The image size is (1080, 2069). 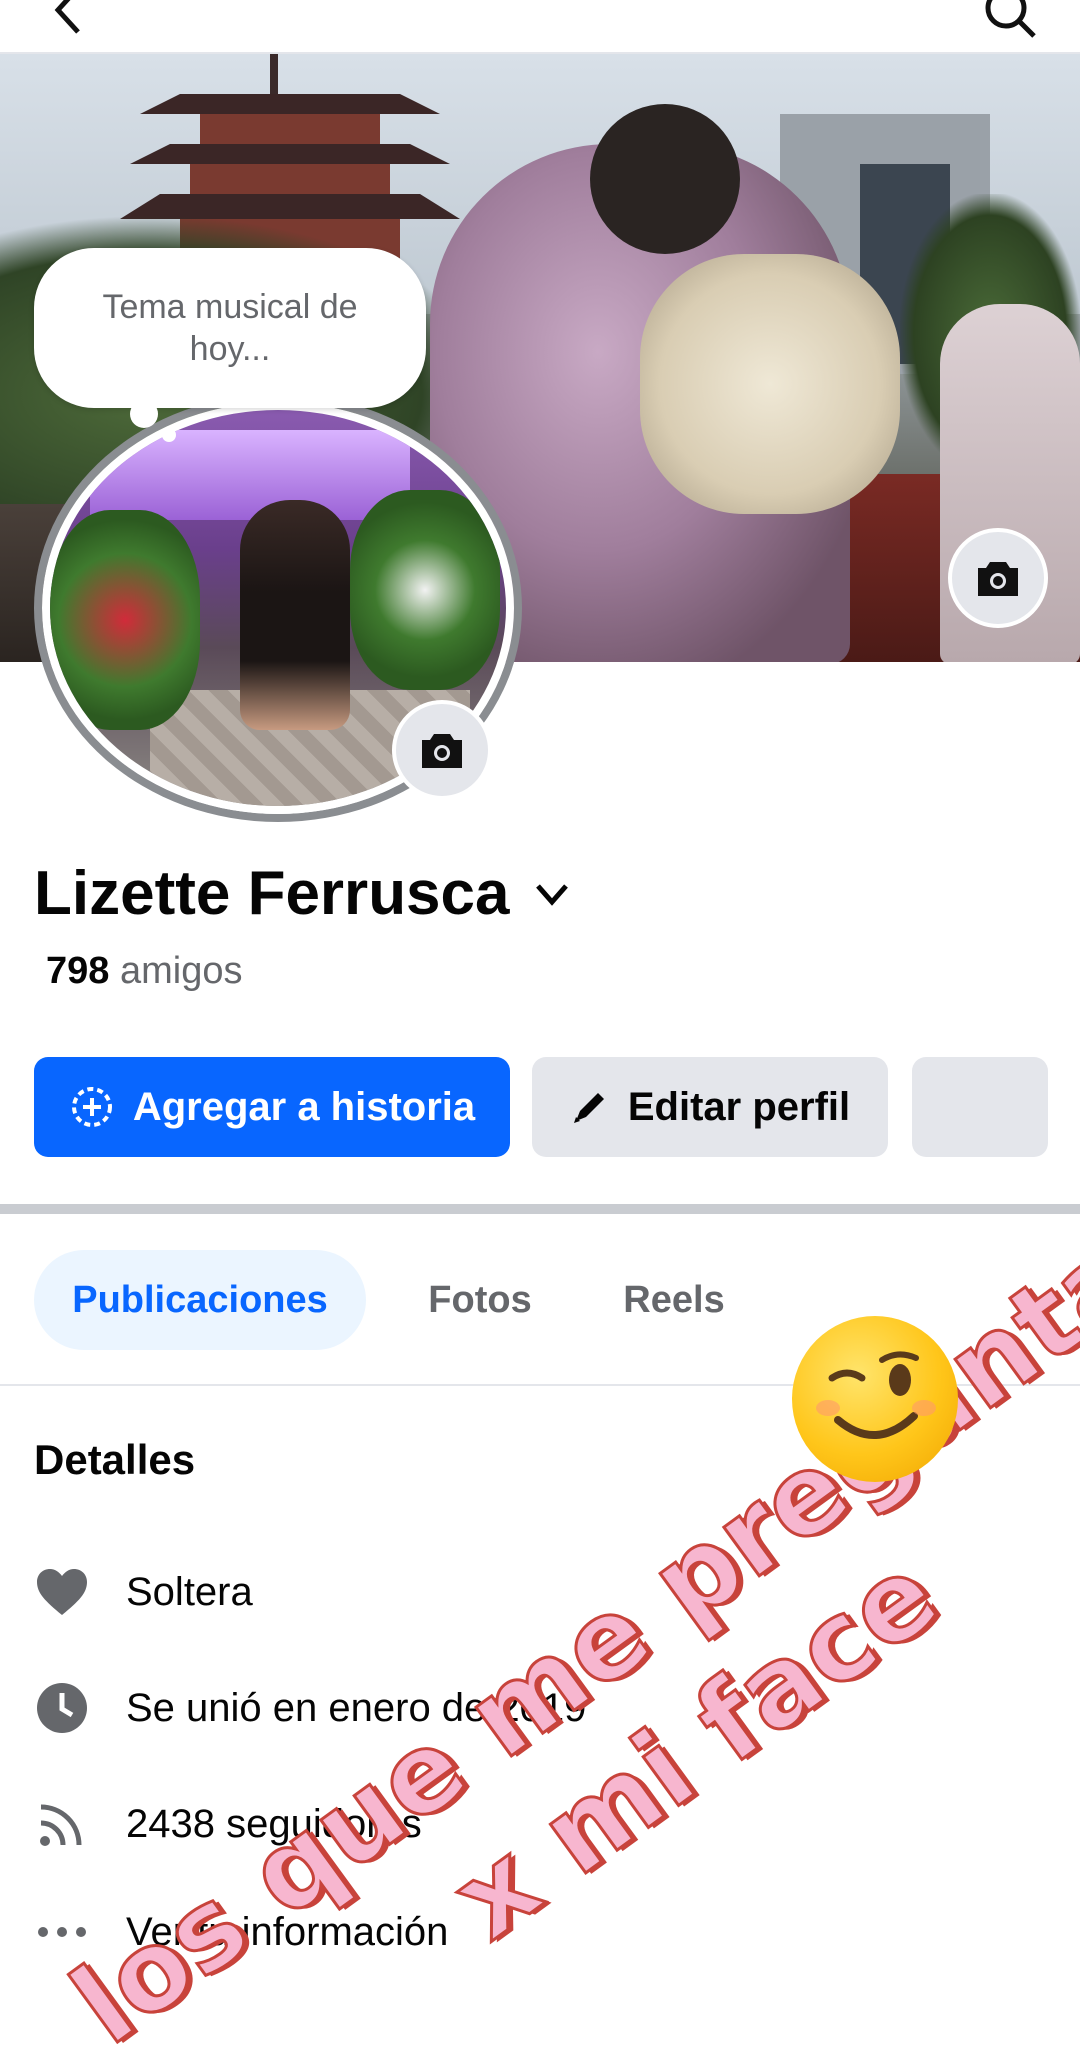 I want to click on tab-fotos: Fotos, so click(x=480, y=1300).